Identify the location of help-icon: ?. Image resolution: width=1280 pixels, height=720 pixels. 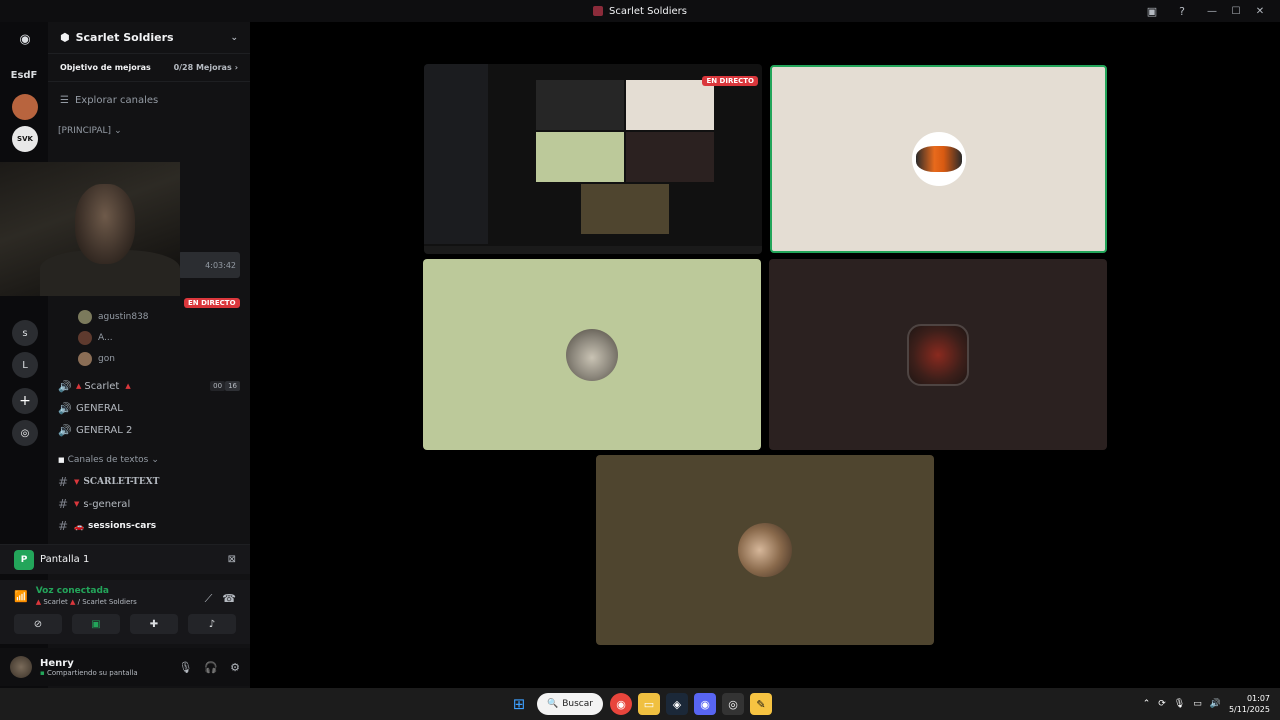
(1182, 11).